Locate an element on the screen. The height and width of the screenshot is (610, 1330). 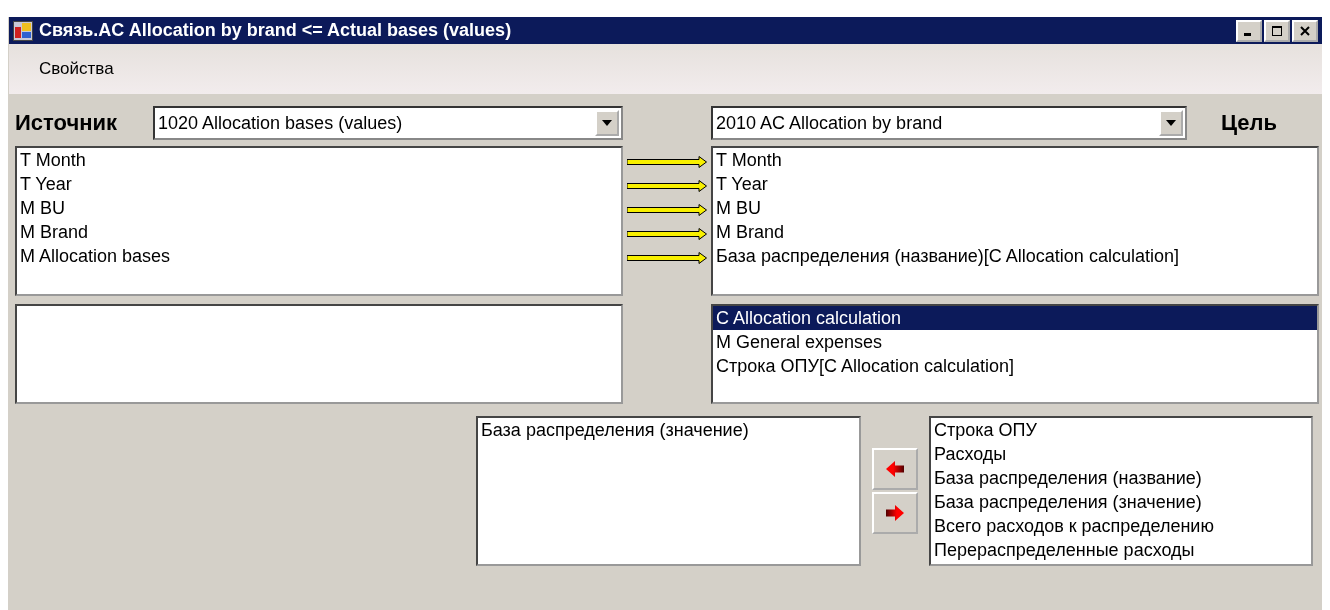
list-item: Строка ОПУ[C Allocation calculation] is located at coordinates (1015, 366).